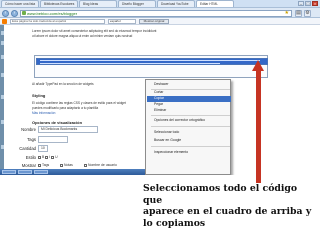 This screenshot has height=240, width=320. What do you see at coordinates (66, 165) in the screenshot?
I see `option-notes: Notas` at bounding box center [66, 165].